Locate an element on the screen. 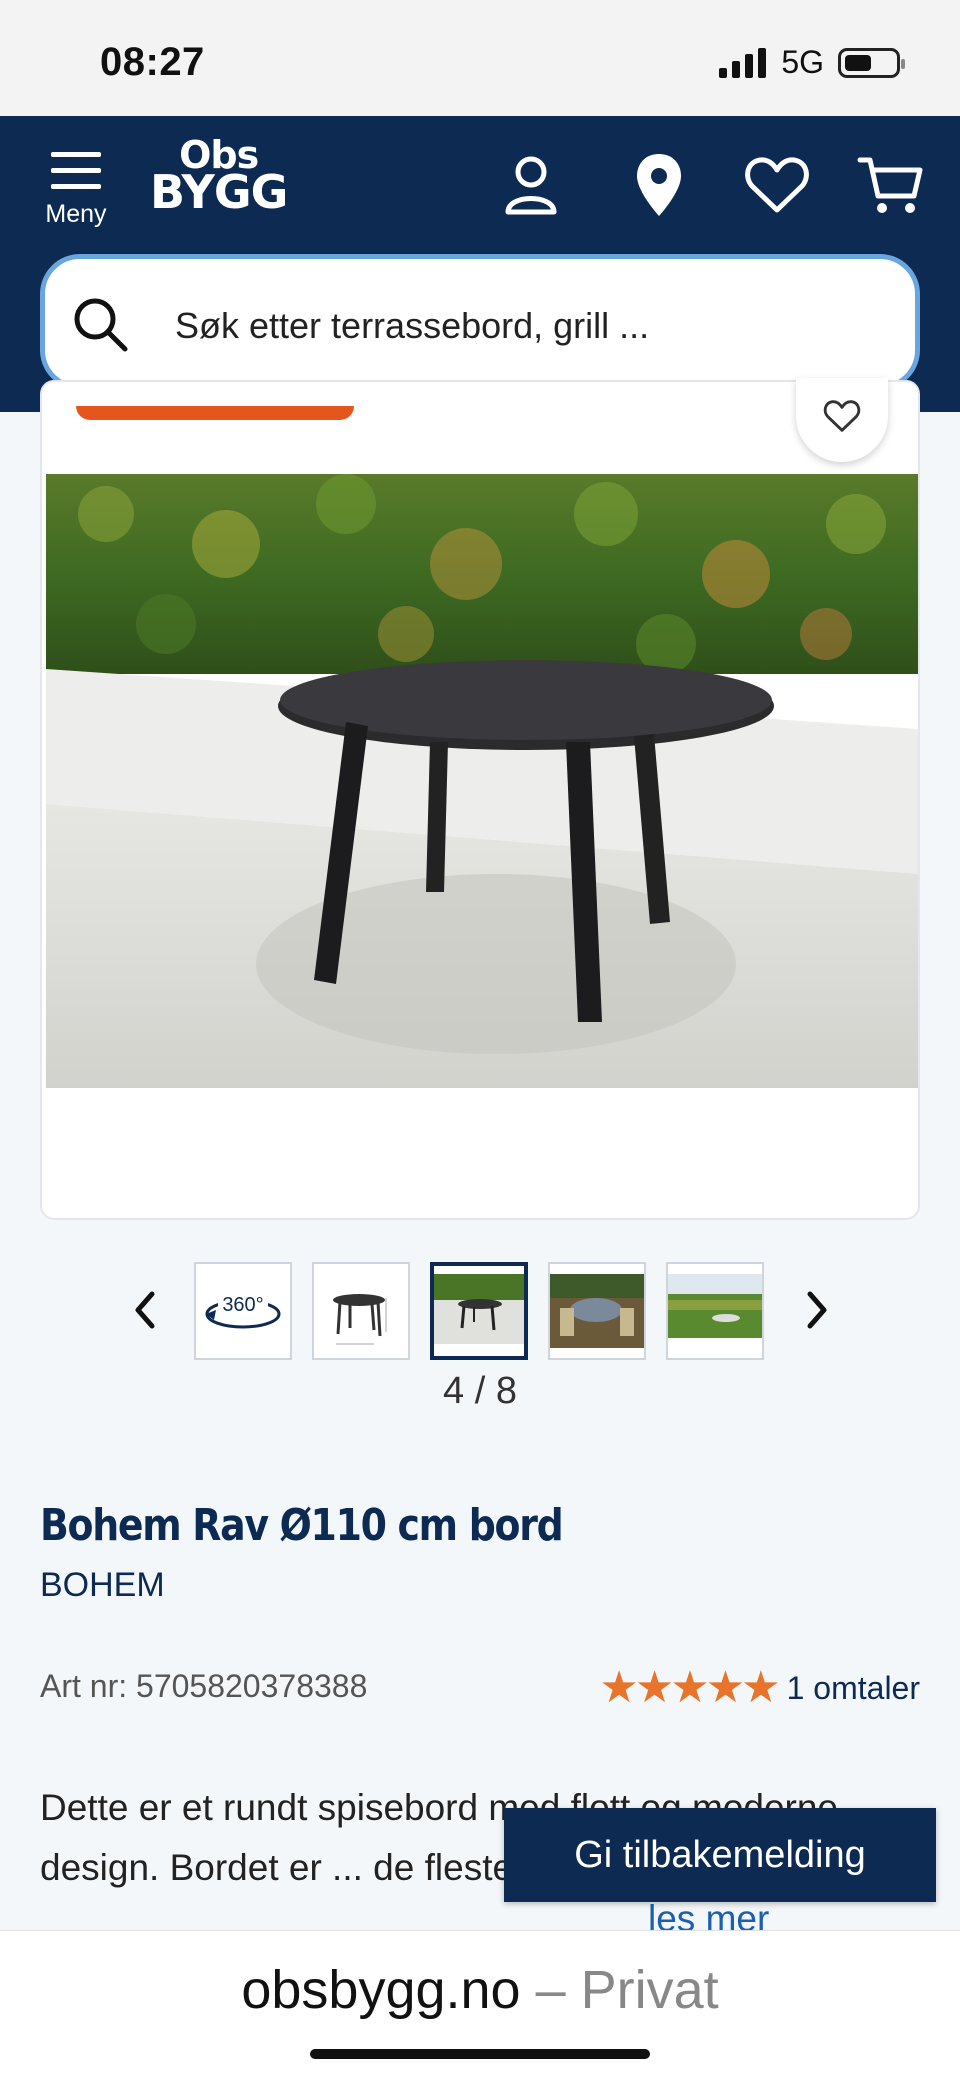 The height and width of the screenshot is (2078, 960). image-carousel: 360° is located at coordinates (480, 1310).